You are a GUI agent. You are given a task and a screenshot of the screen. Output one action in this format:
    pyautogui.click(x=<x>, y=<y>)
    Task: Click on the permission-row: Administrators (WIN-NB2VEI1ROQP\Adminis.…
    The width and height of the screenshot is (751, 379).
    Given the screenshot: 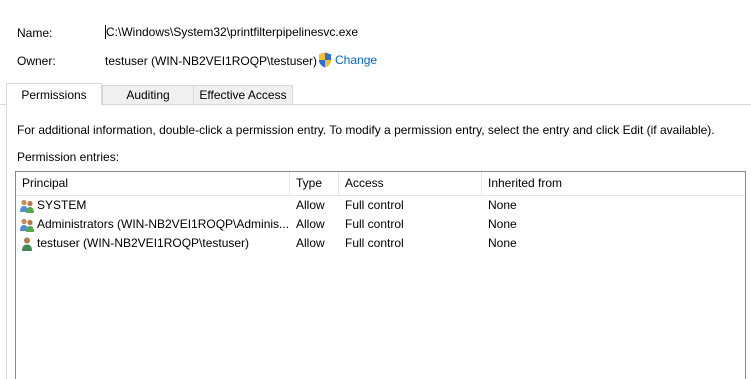 What is the action you would take?
    pyautogui.click(x=380, y=224)
    